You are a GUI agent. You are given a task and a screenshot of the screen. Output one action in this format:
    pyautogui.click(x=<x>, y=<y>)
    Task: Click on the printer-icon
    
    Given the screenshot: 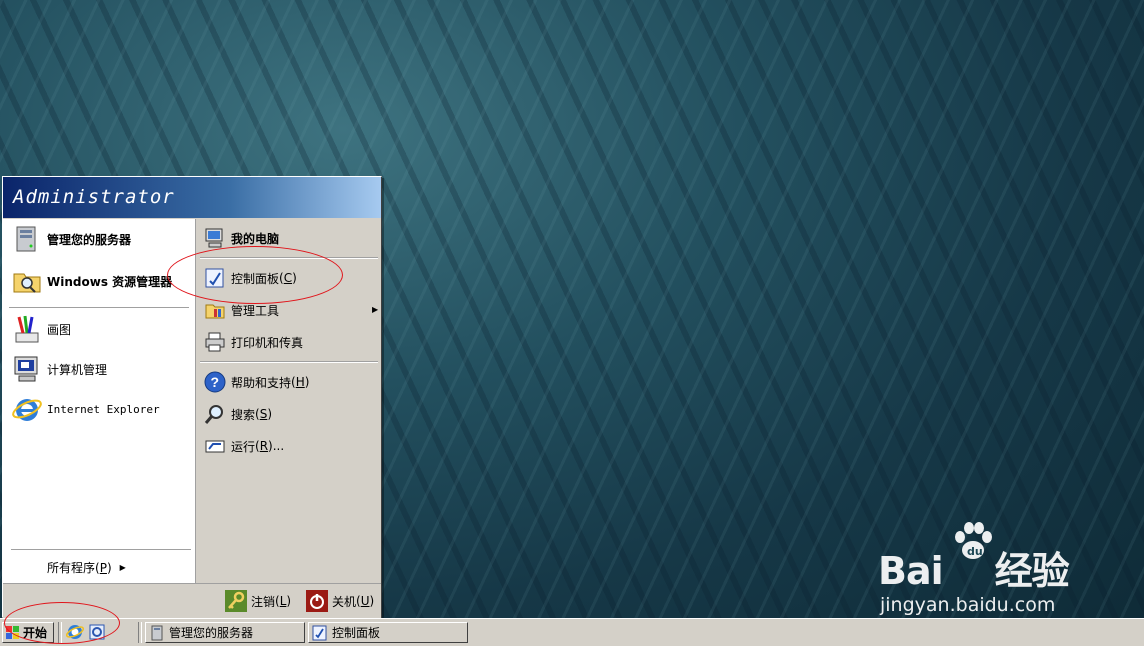 What is the action you would take?
    pyautogui.click(x=215, y=342)
    